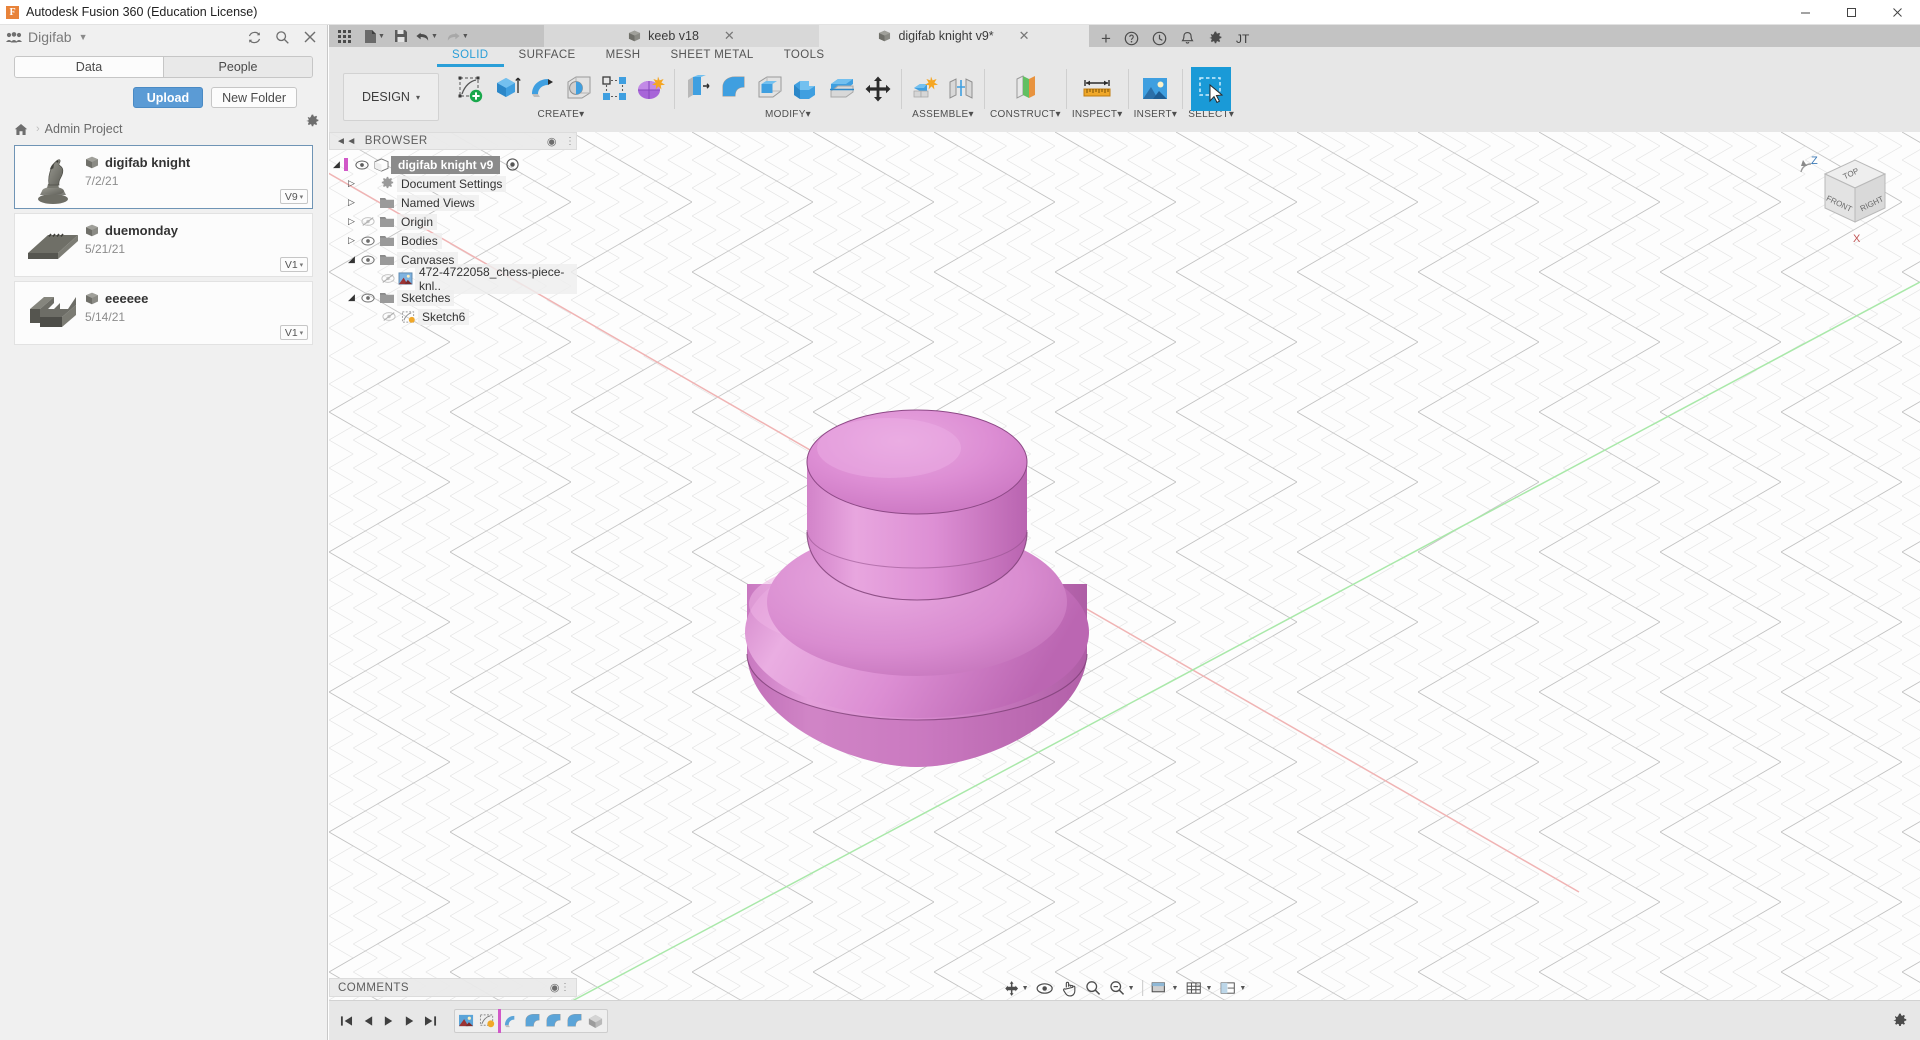  I want to click on ribbon-tab-solid: SOLID, so click(470, 58).